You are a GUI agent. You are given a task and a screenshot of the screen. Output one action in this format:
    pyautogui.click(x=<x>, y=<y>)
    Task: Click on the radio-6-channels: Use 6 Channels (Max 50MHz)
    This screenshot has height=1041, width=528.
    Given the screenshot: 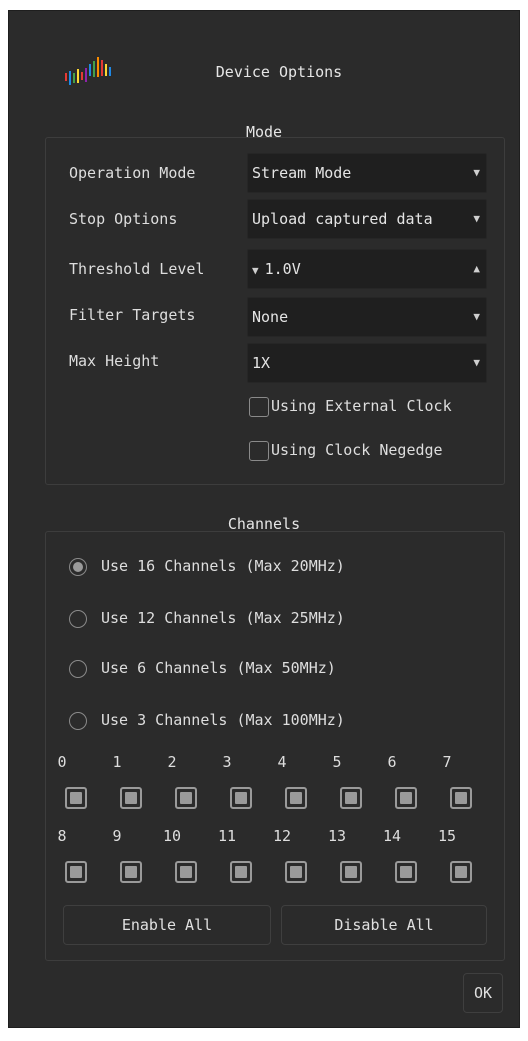 What is the action you would take?
    pyautogui.click(x=202, y=668)
    